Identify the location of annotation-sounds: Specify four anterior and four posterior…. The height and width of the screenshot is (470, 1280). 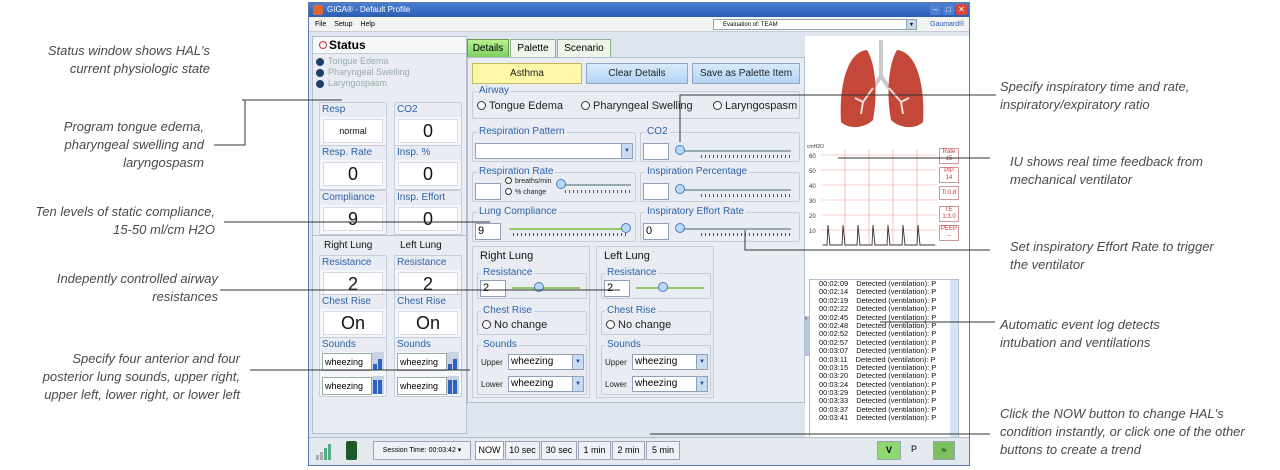
(141, 376).